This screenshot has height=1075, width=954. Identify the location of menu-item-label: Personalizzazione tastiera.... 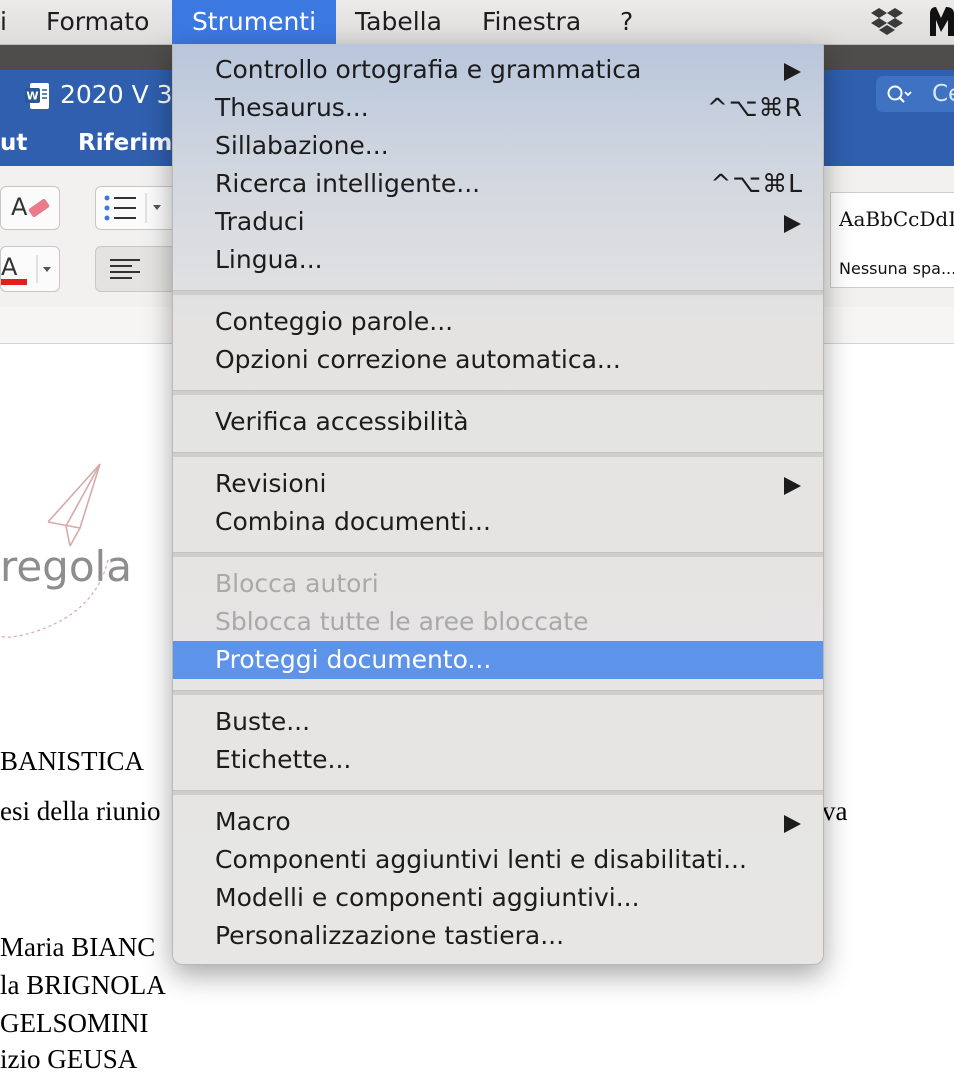
(390, 935).